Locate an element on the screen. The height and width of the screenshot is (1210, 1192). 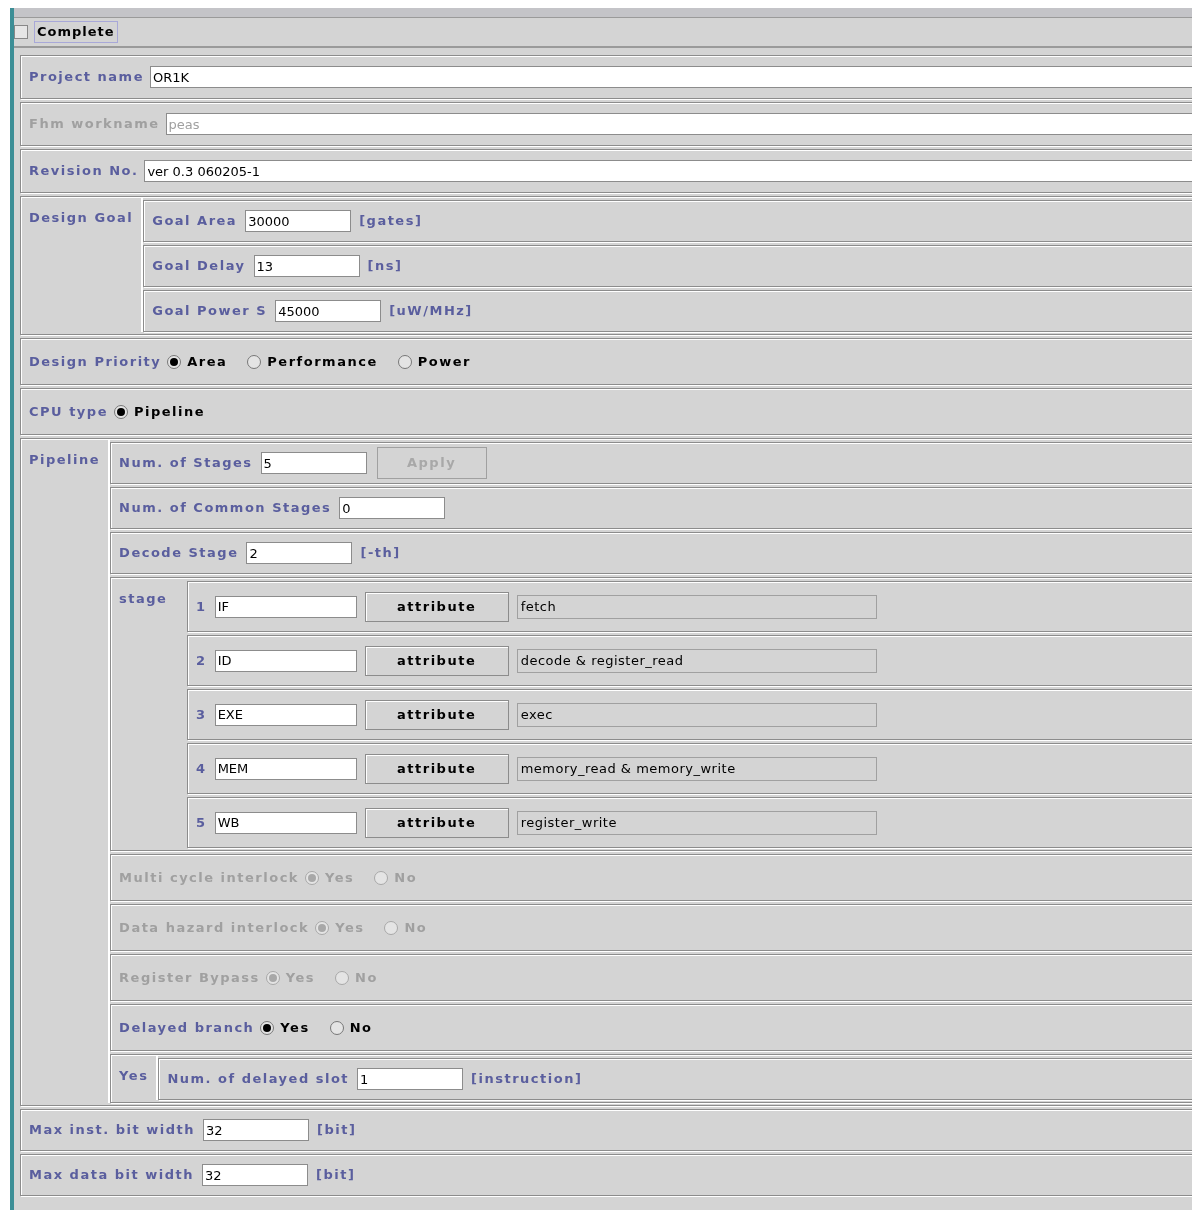
attribute-field: register_write is located at coordinates (696, 822).